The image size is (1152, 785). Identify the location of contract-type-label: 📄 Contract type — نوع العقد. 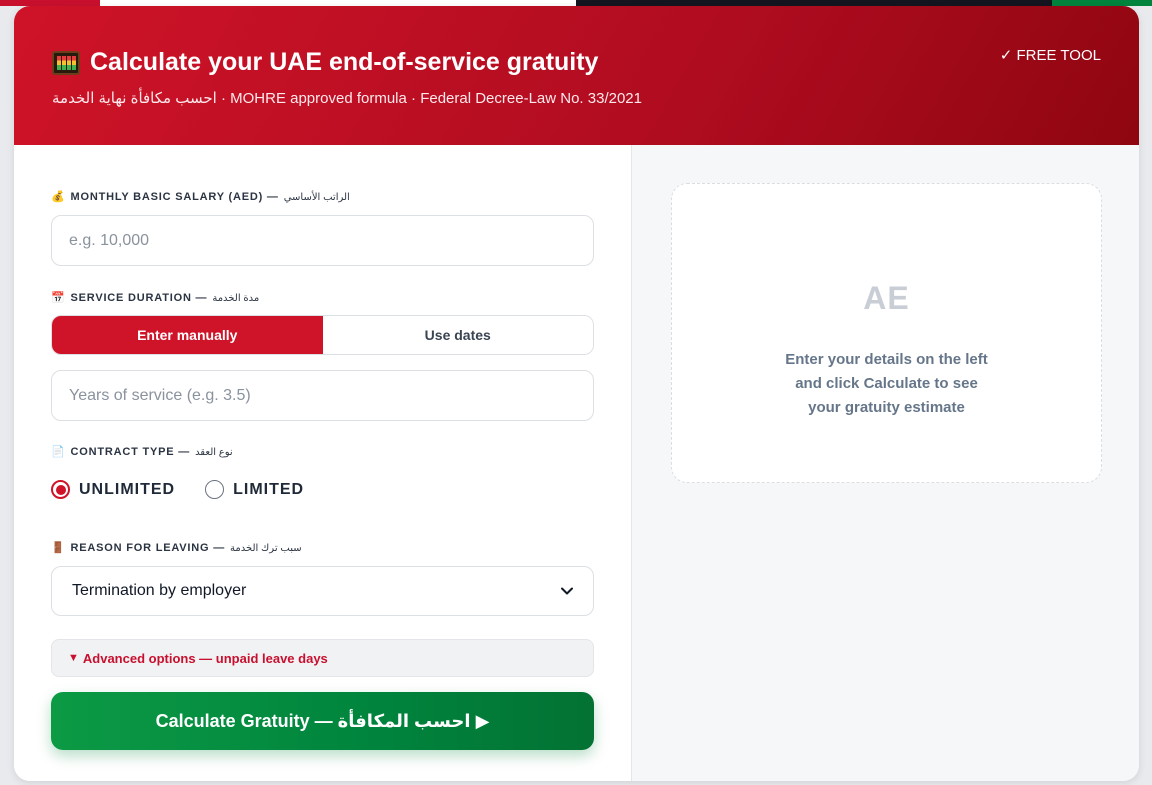
(142, 452).